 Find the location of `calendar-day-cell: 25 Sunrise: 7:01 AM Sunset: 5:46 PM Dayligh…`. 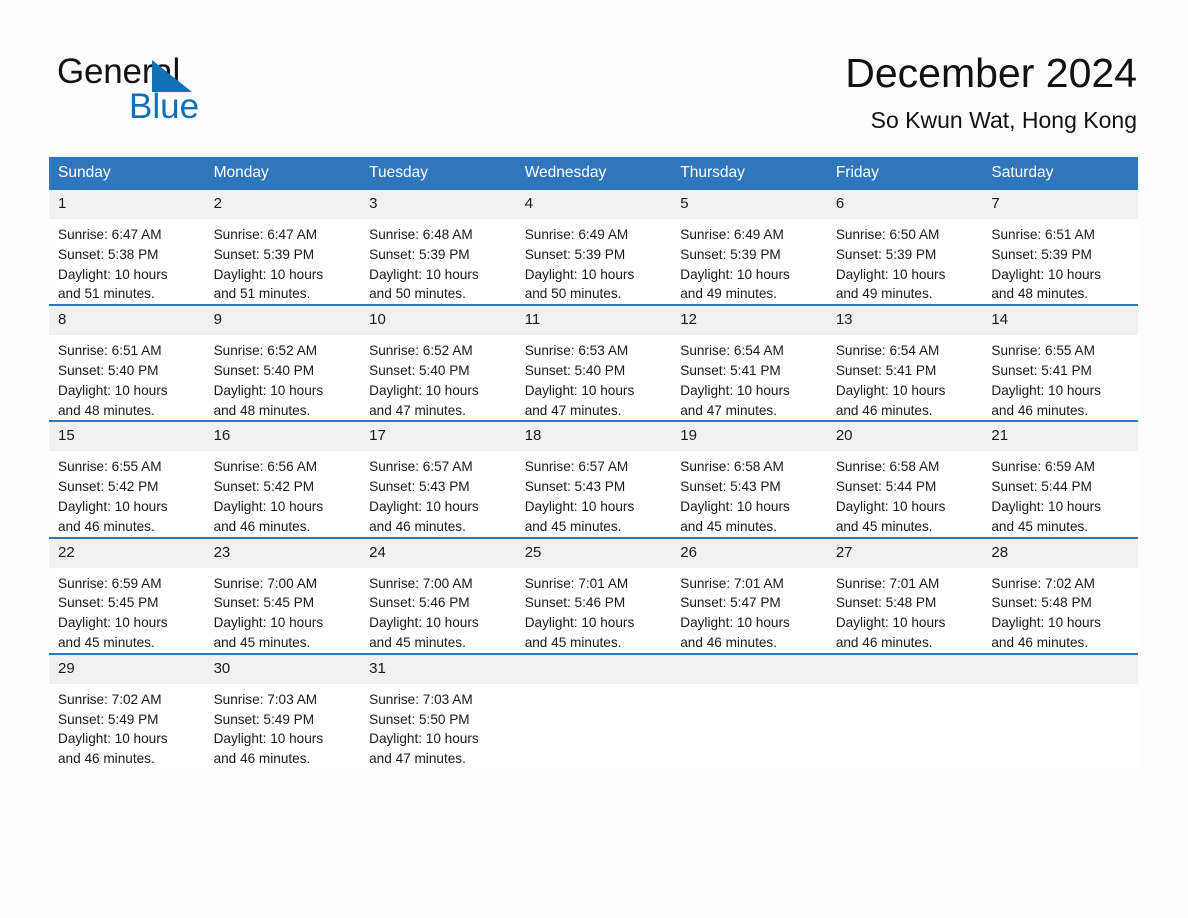

calendar-day-cell: 25 Sunrise: 7:01 AM Sunset: 5:46 PM Dayligh… is located at coordinates (593, 595).